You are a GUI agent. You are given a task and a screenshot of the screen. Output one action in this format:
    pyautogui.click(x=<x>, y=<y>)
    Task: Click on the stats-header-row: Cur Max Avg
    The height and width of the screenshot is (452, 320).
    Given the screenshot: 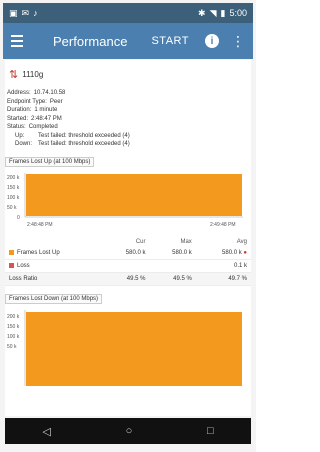 What is the action you would take?
    pyautogui.click(x=128, y=242)
    